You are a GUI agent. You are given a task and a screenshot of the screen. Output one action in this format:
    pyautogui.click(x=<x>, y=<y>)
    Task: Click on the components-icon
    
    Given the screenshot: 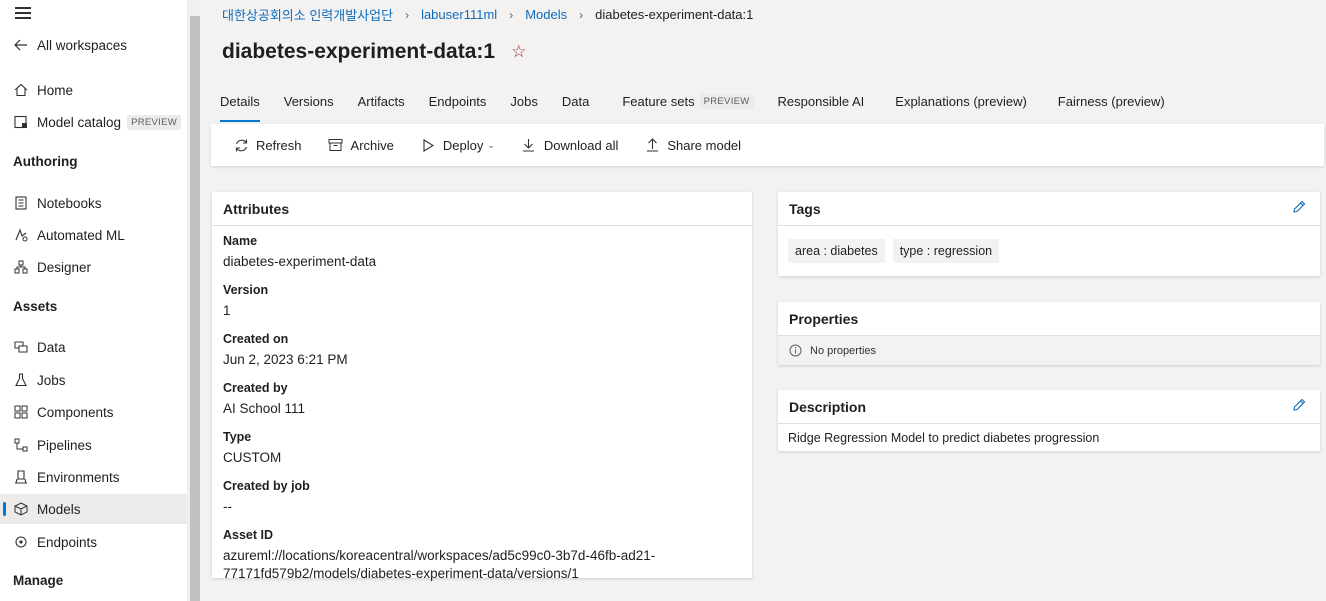 What is the action you would take?
    pyautogui.click(x=21, y=412)
    